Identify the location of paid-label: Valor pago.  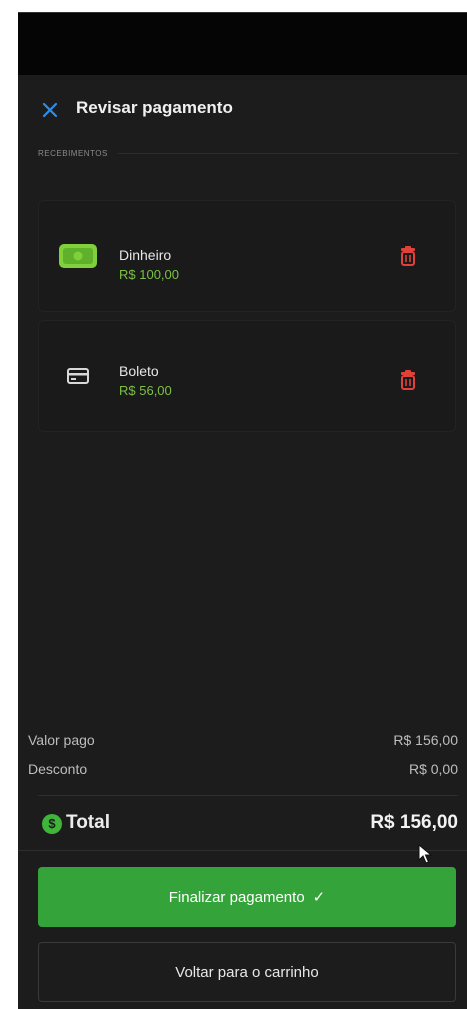
(61, 740).